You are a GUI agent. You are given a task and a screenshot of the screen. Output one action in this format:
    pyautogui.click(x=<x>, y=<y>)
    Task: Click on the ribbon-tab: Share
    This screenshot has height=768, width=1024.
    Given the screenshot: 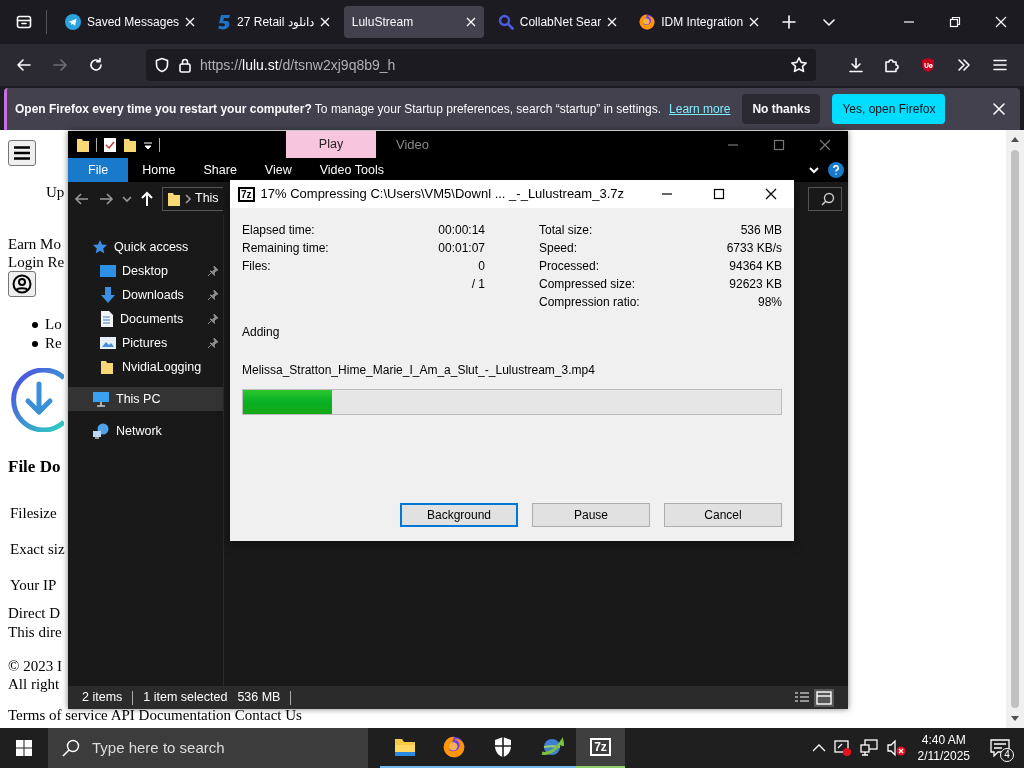 What is the action you would take?
    pyautogui.click(x=220, y=170)
    